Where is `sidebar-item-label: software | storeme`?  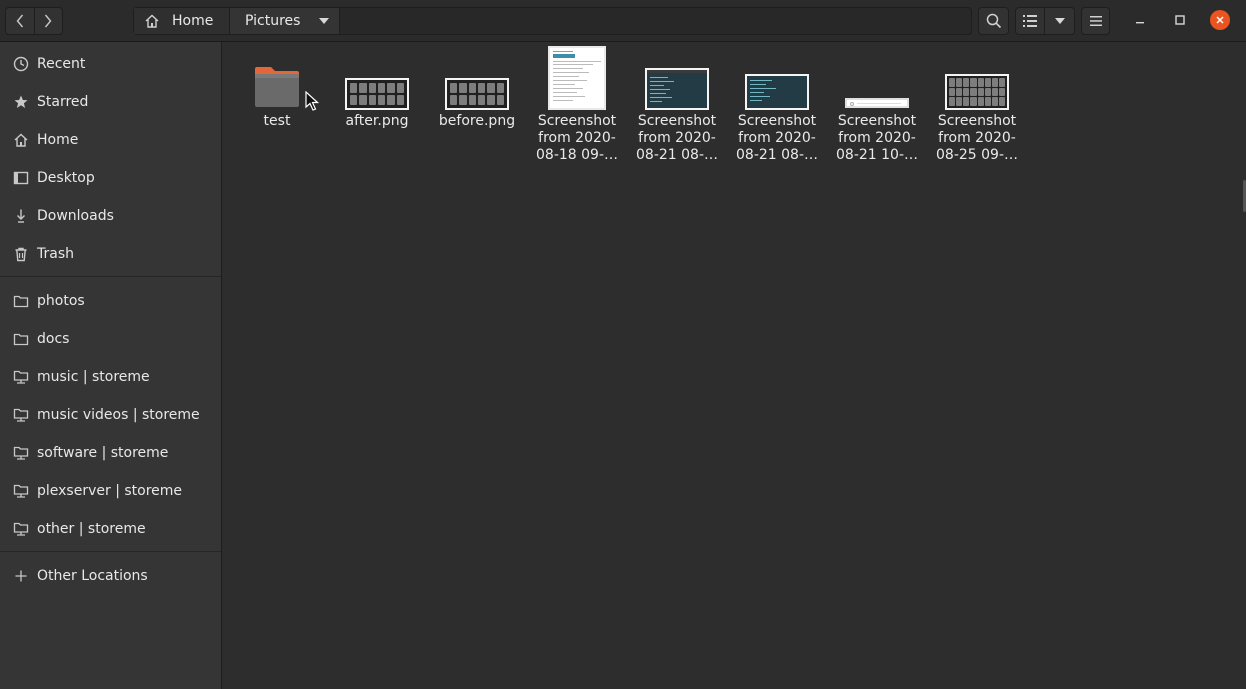
sidebar-item-label: software | storeme is located at coordinates (103, 453).